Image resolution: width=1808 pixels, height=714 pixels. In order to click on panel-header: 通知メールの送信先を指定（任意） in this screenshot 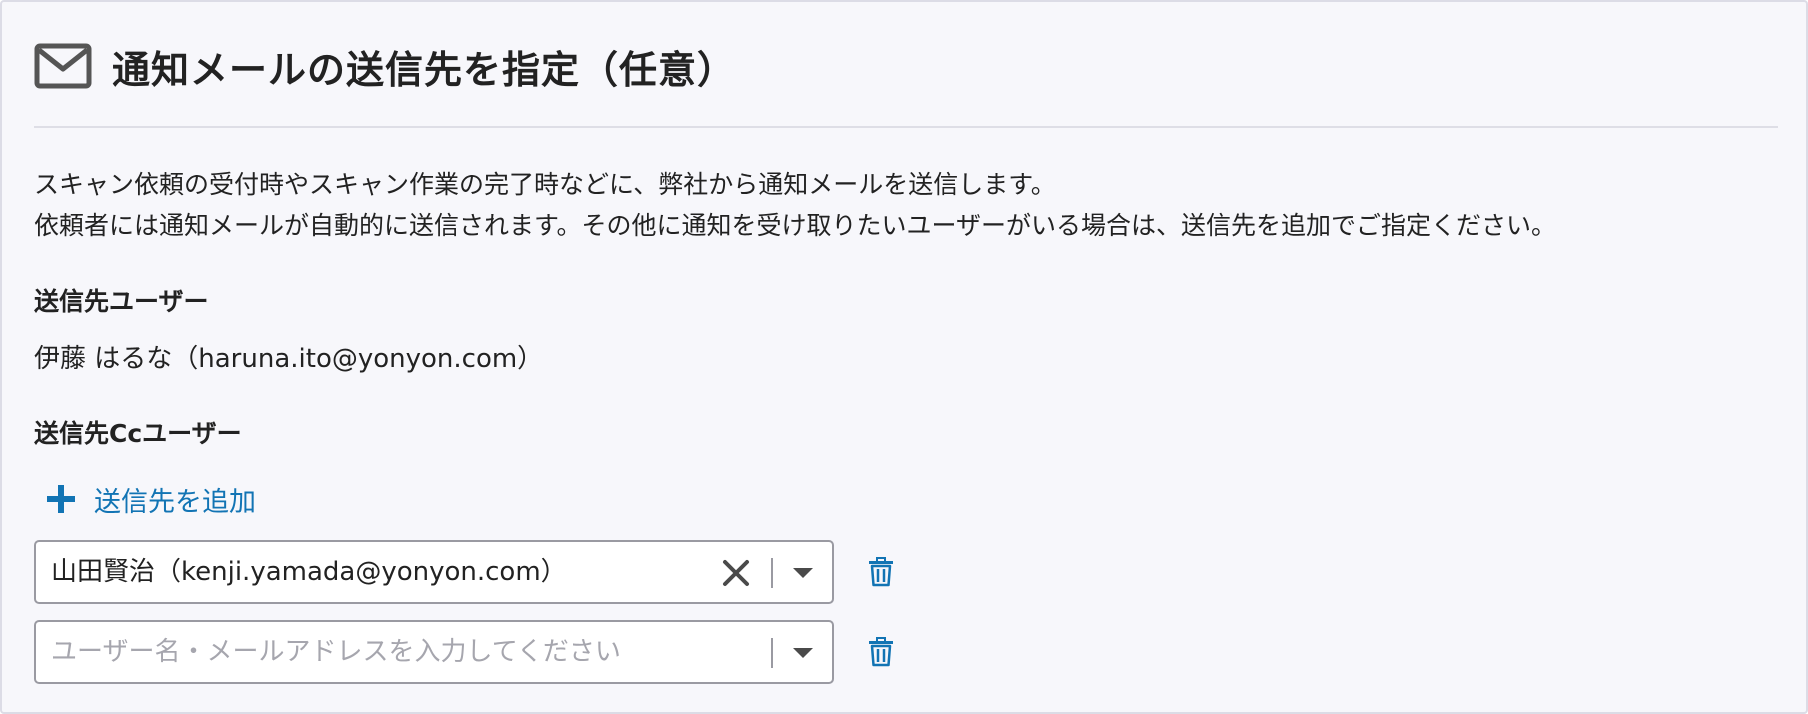, I will do `click(385, 66)`.